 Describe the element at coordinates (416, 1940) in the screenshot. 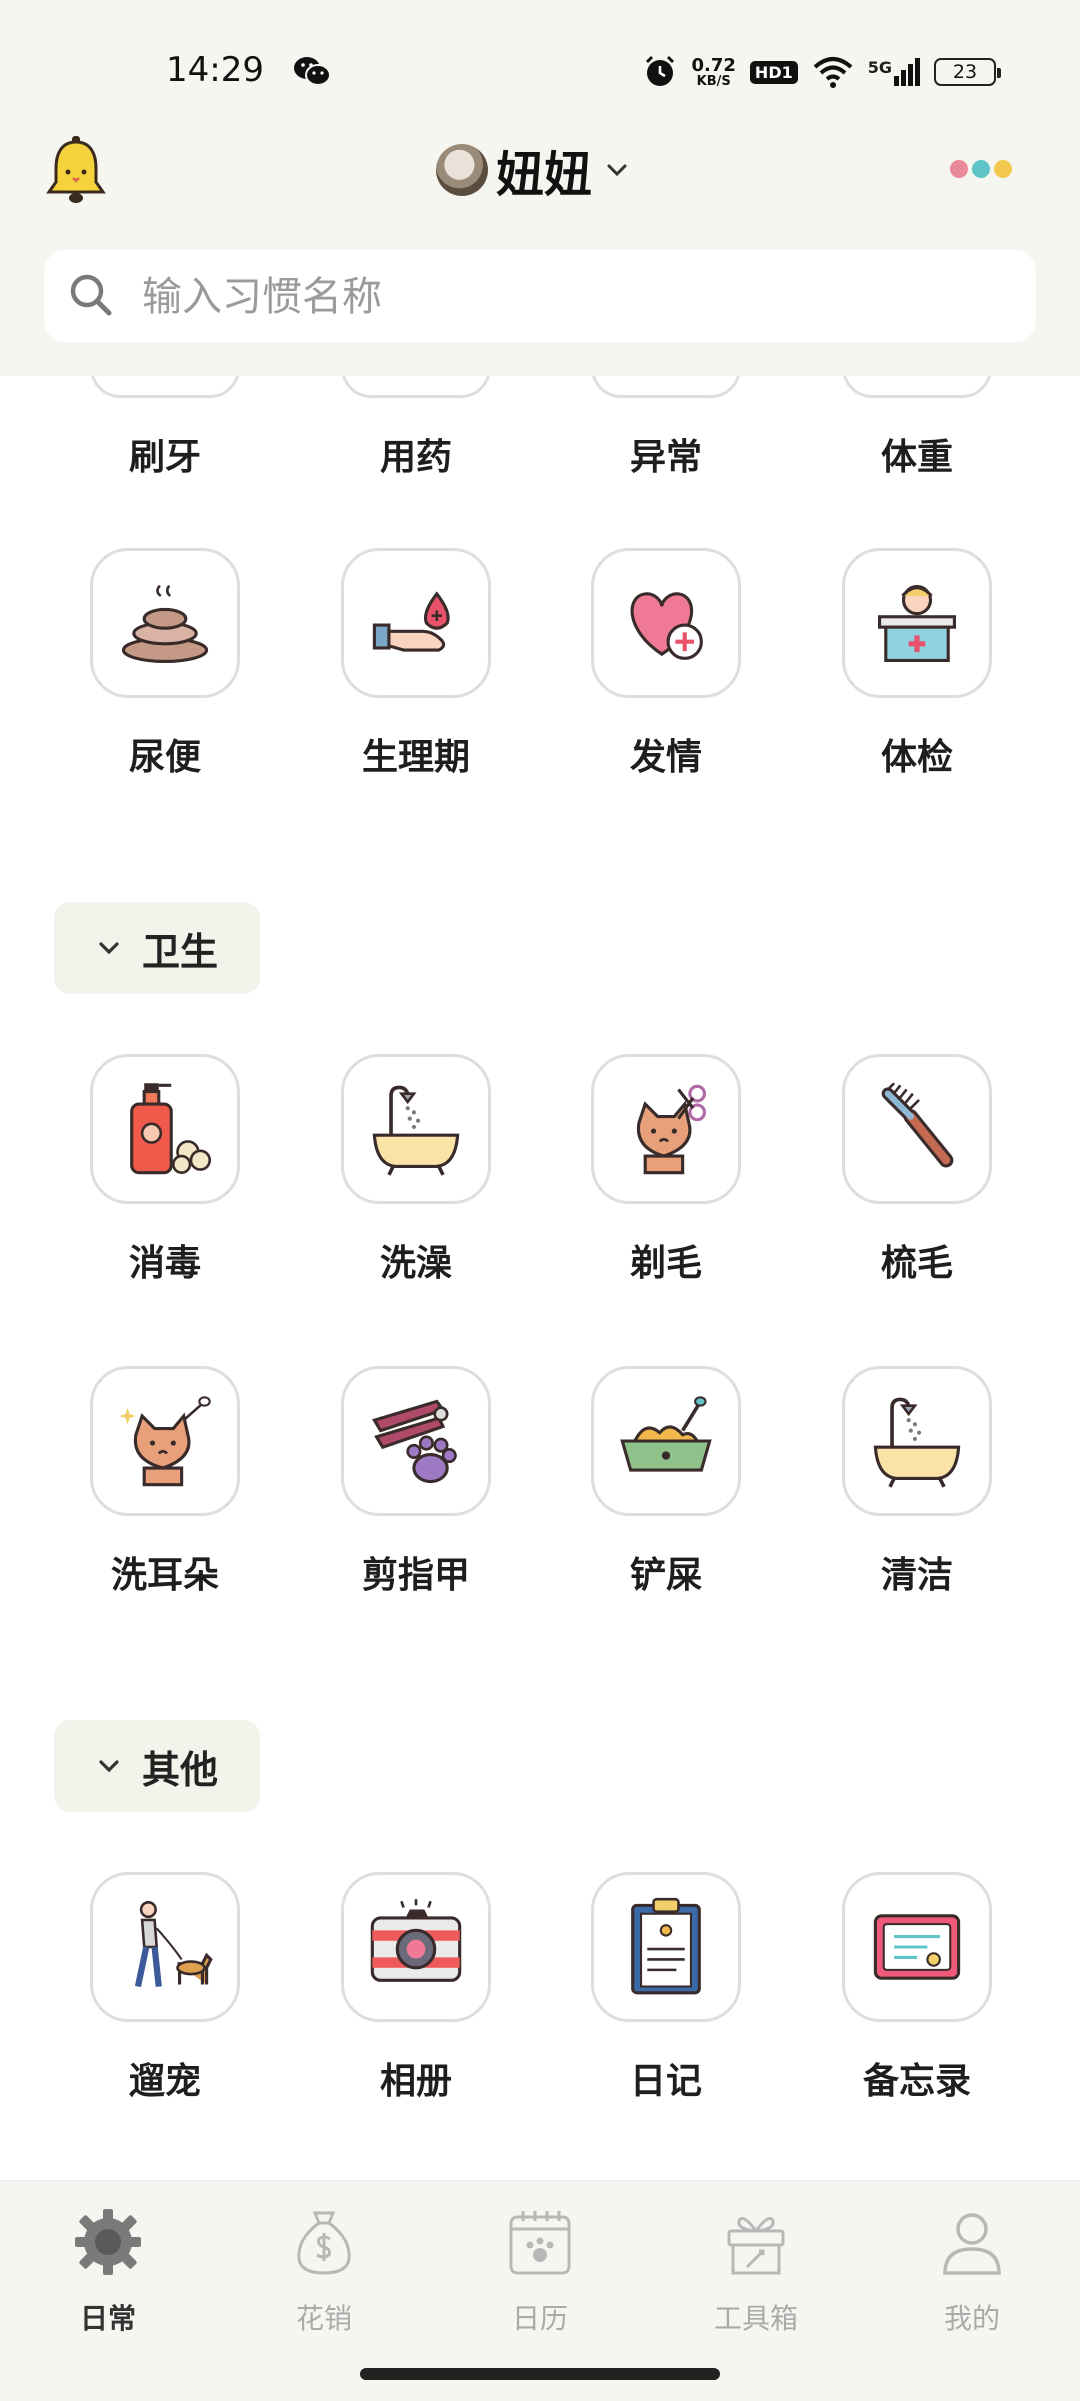

I see `camera-icon` at that location.